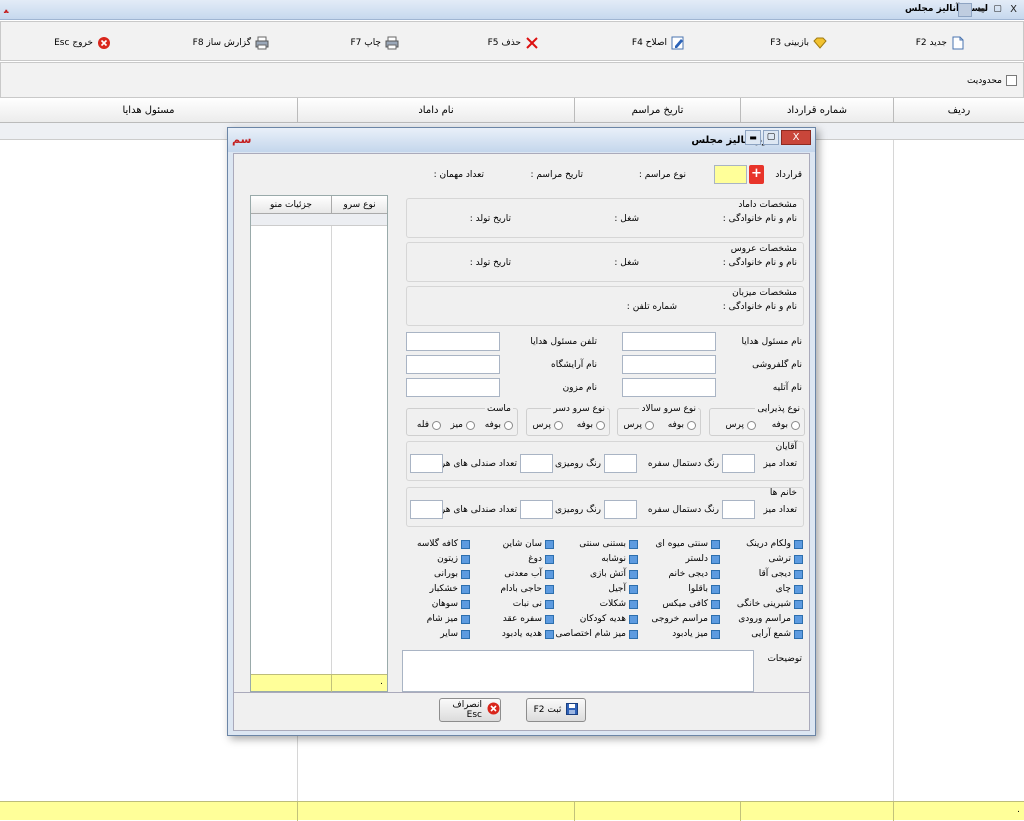 This screenshot has width=1024, height=821. I want to click on women-napkin-input, so click(620, 509).